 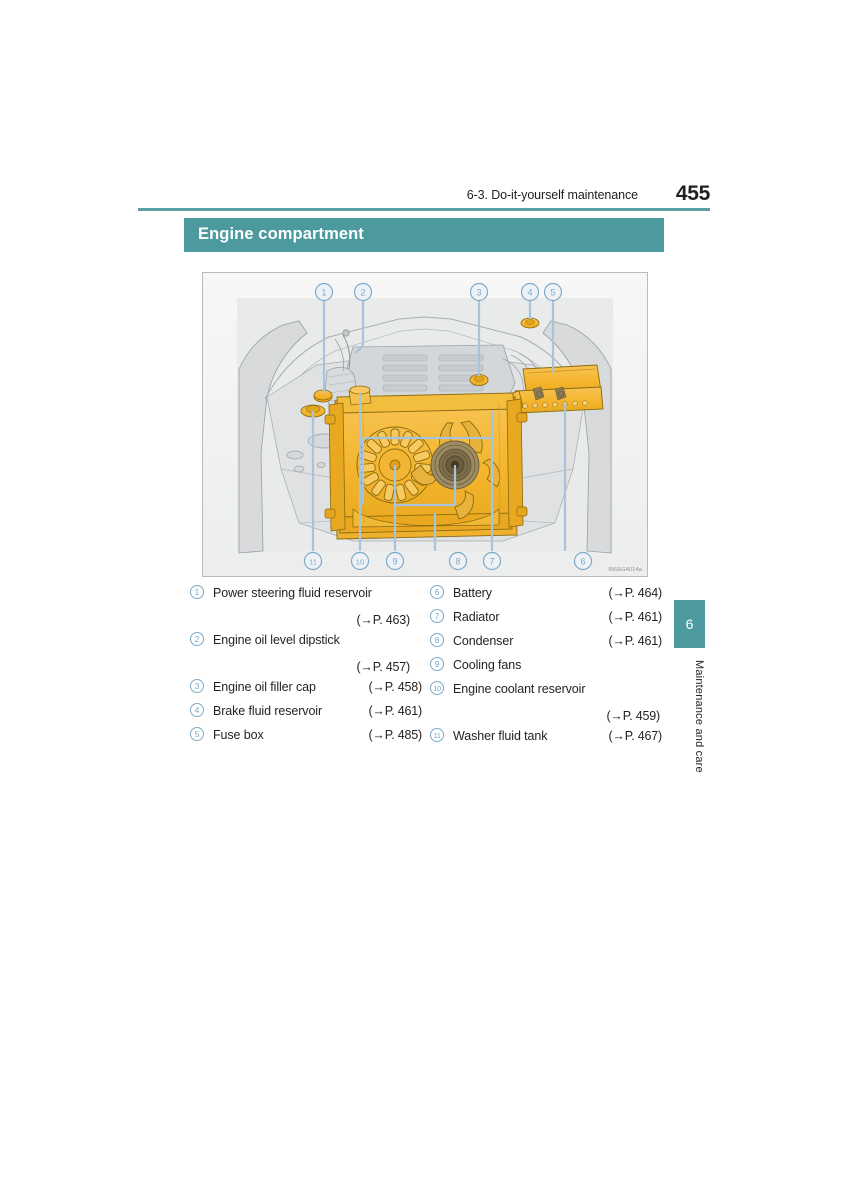 What do you see at coordinates (500, 736) in the screenshot?
I see `legend-label-11: Washer fluid tank` at bounding box center [500, 736].